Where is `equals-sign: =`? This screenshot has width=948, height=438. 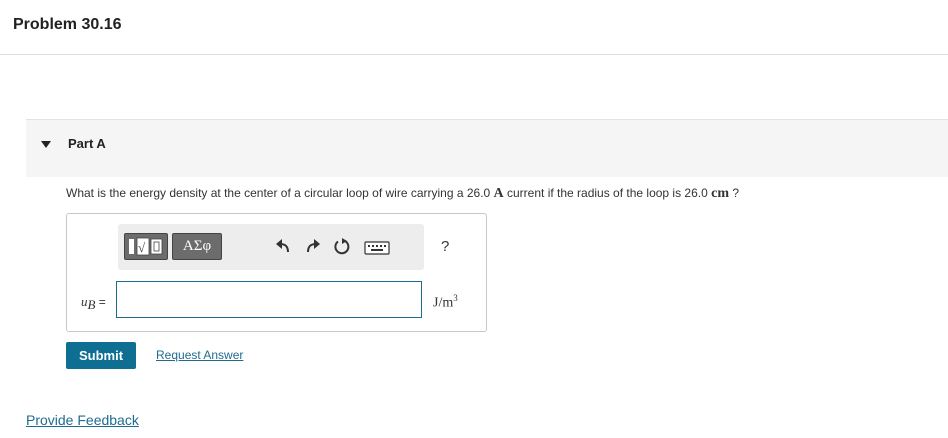
equals-sign: = is located at coordinates (100, 302).